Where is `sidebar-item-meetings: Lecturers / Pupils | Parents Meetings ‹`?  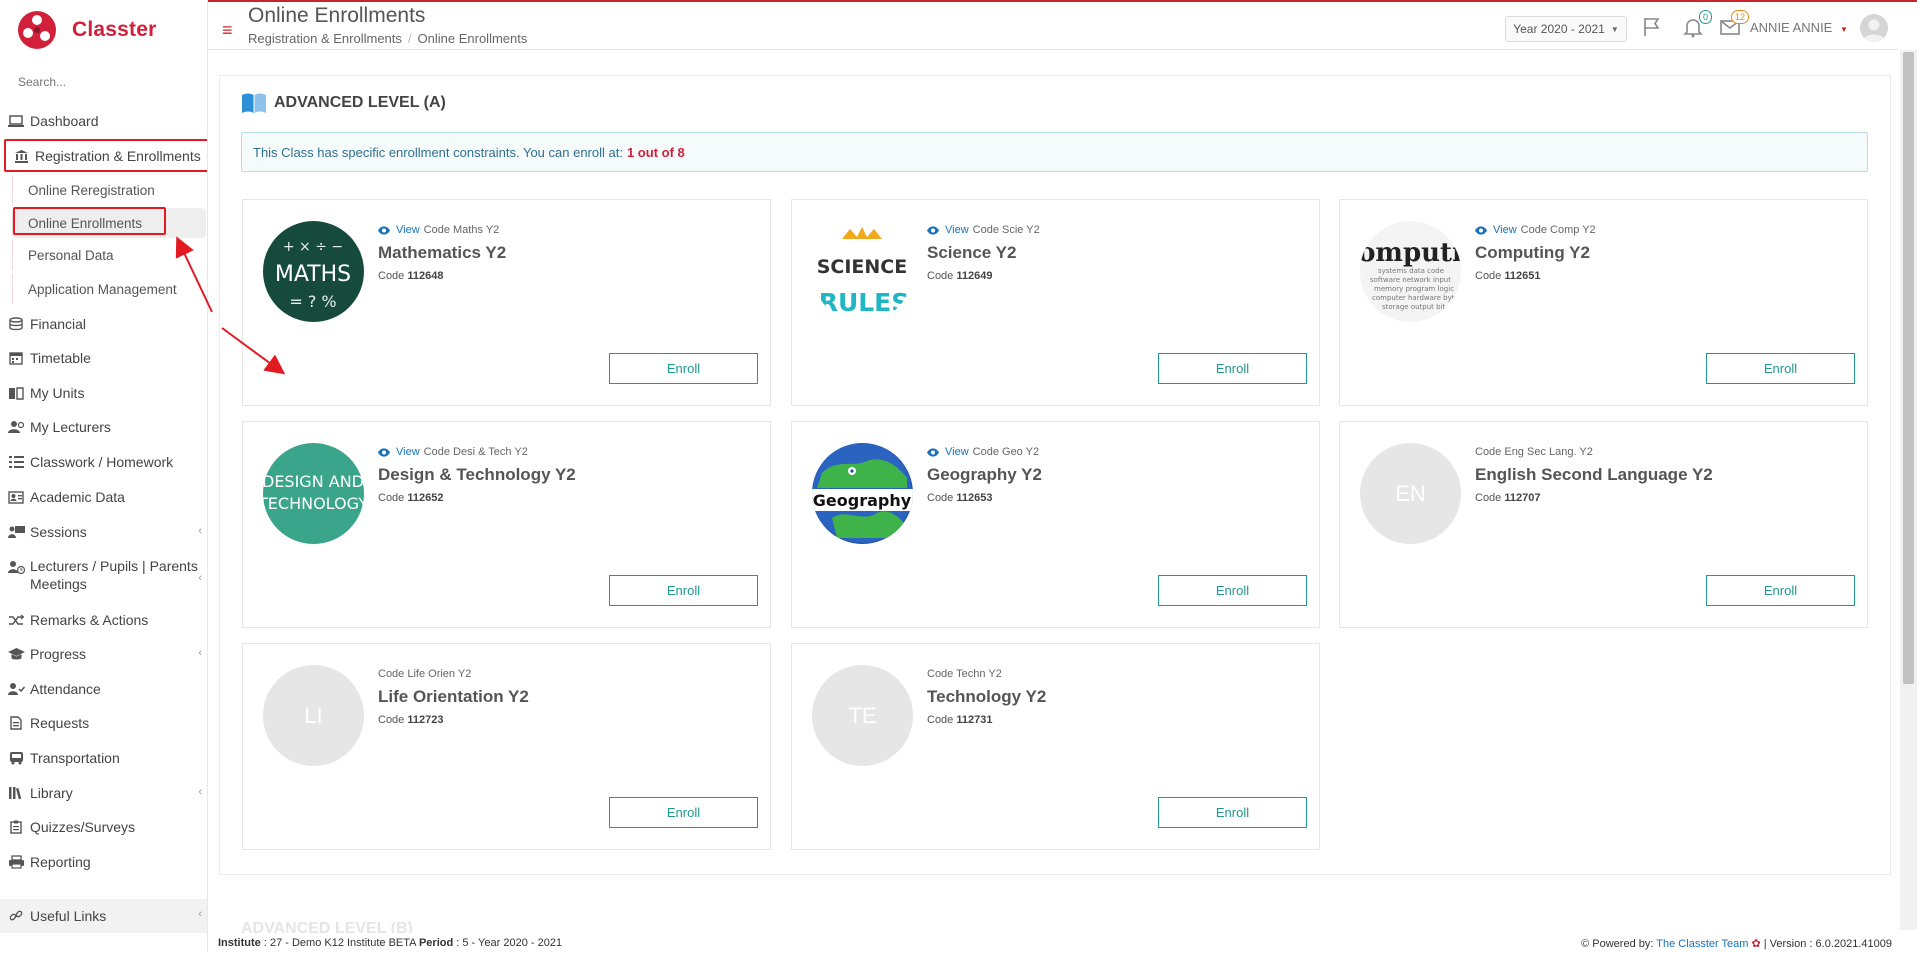 sidebar-item-meetings: Lecturers / Pupils | Parents Meetings ‹ is located at coordinates (103, 576).